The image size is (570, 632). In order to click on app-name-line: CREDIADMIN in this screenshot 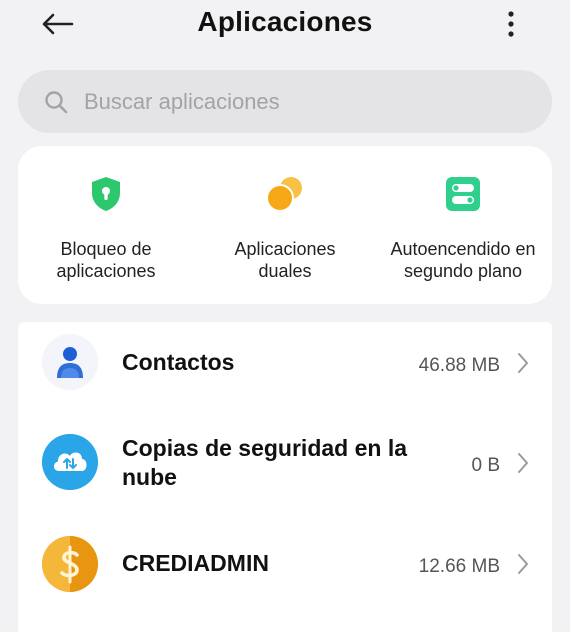, I will do `click(195, 563)`.